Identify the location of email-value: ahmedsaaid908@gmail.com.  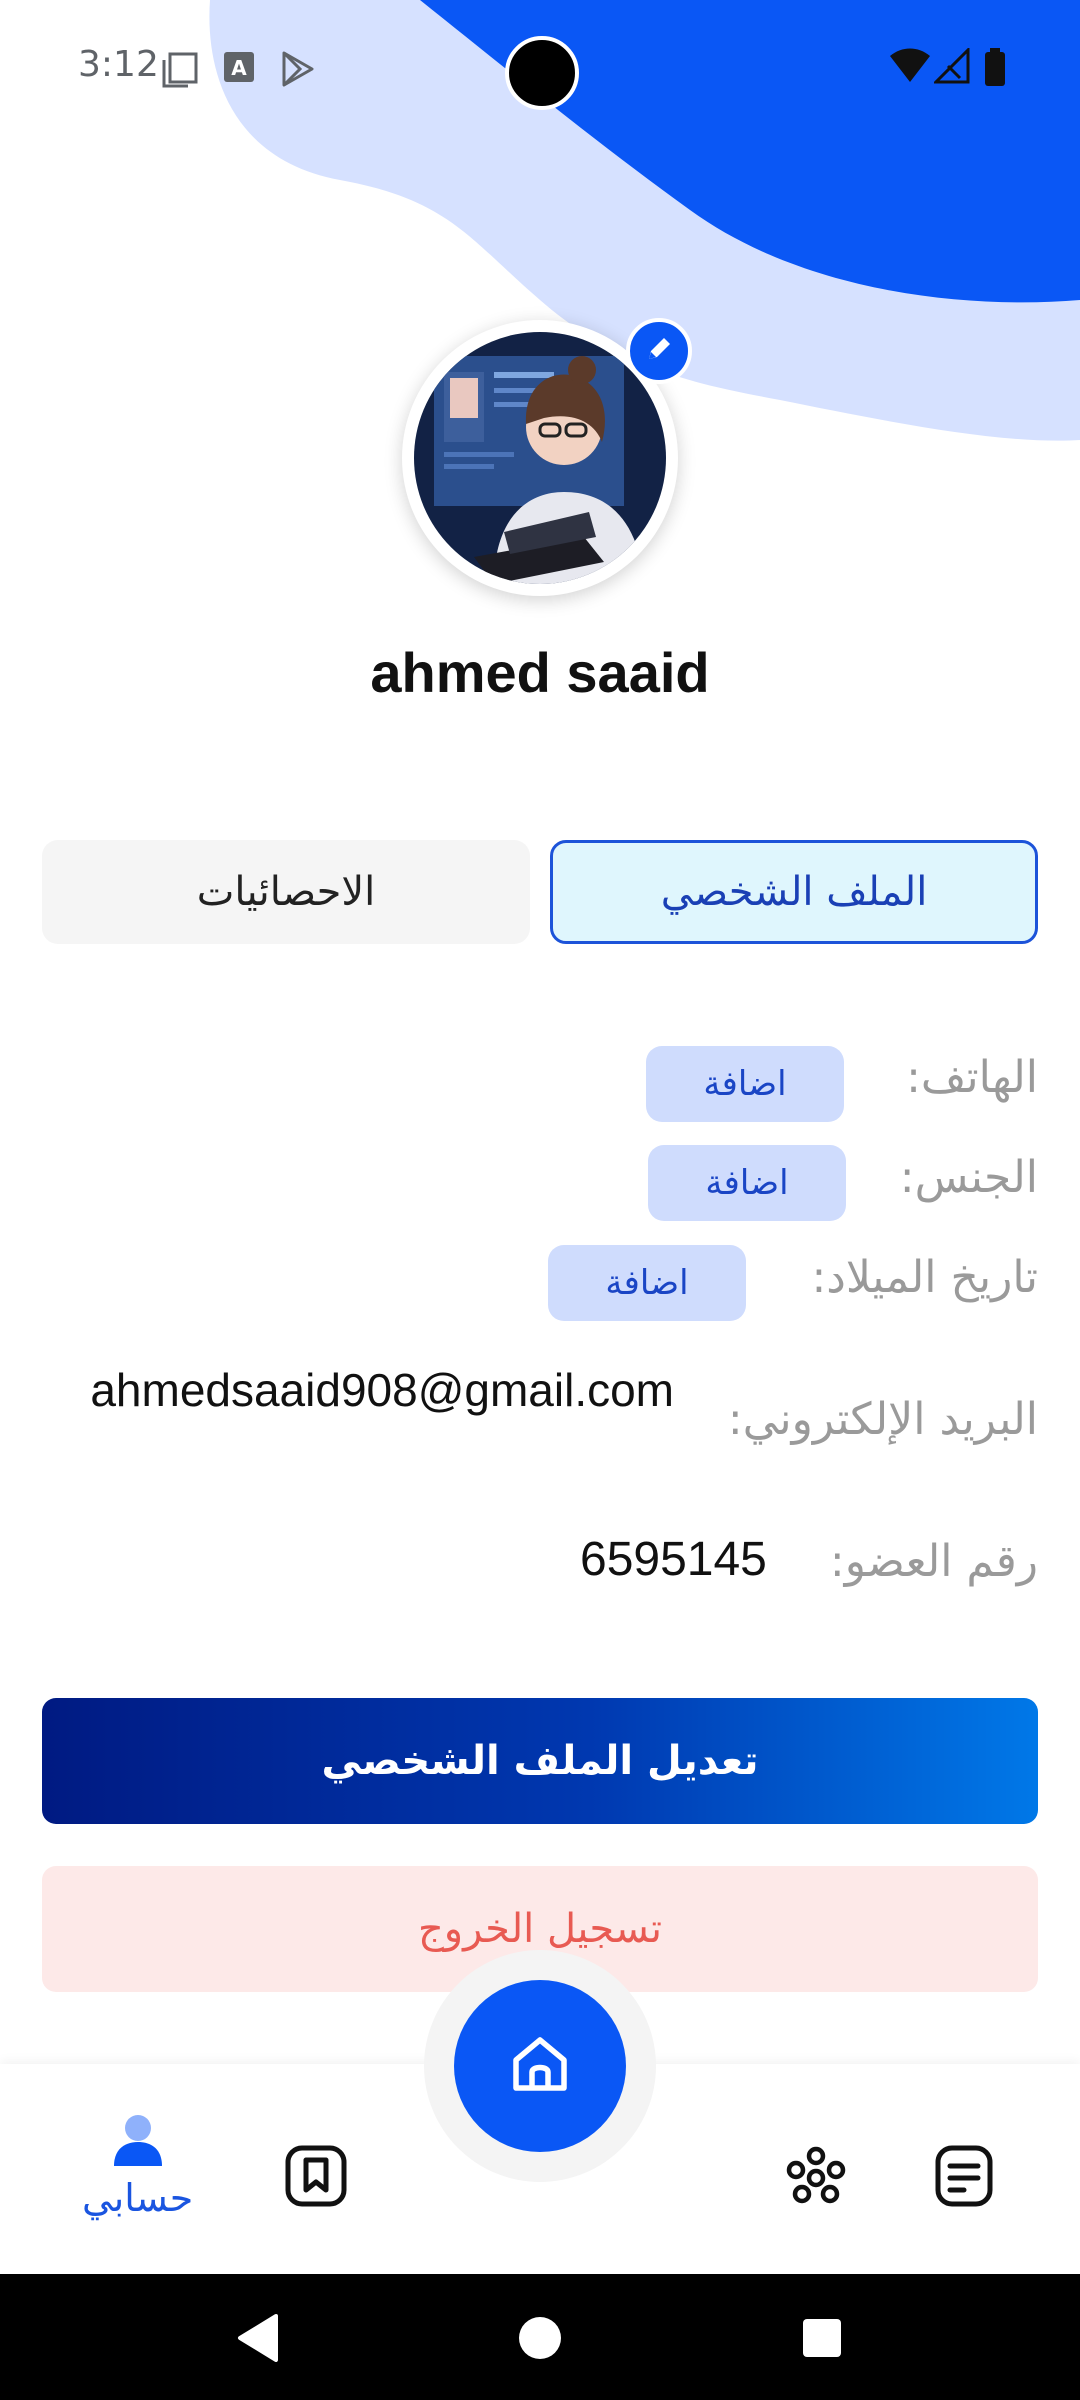
(382, 1390).